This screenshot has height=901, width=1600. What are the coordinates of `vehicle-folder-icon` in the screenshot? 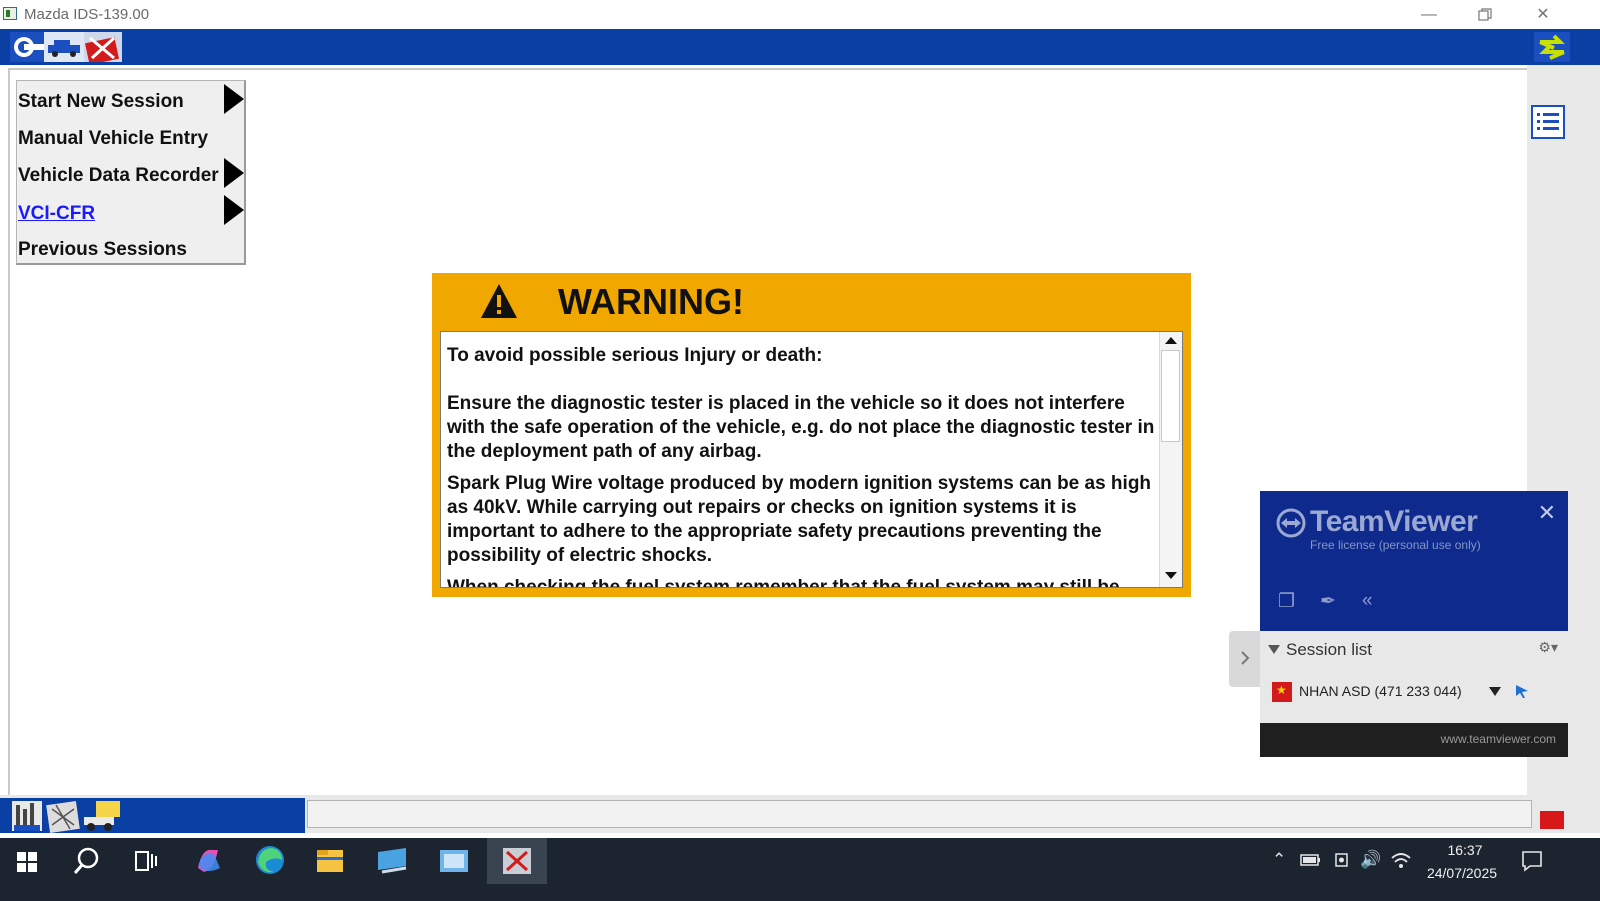 It's located at (102, 817).